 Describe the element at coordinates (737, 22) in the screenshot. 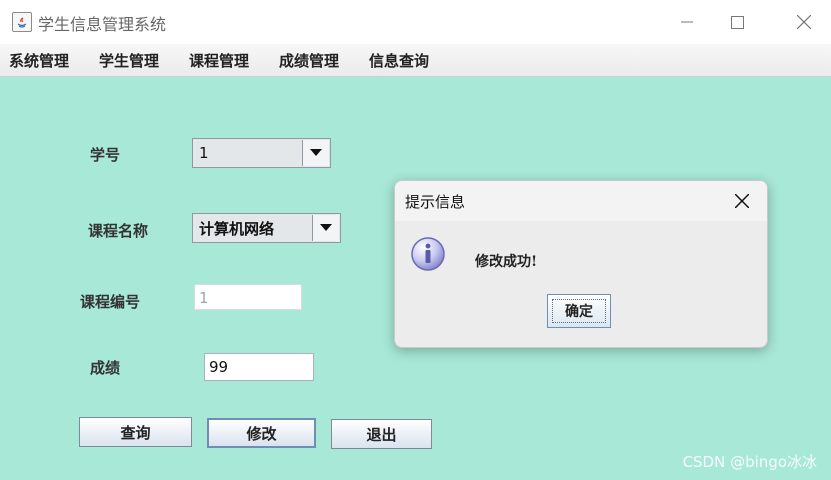

I see `maximize-button` at that location.